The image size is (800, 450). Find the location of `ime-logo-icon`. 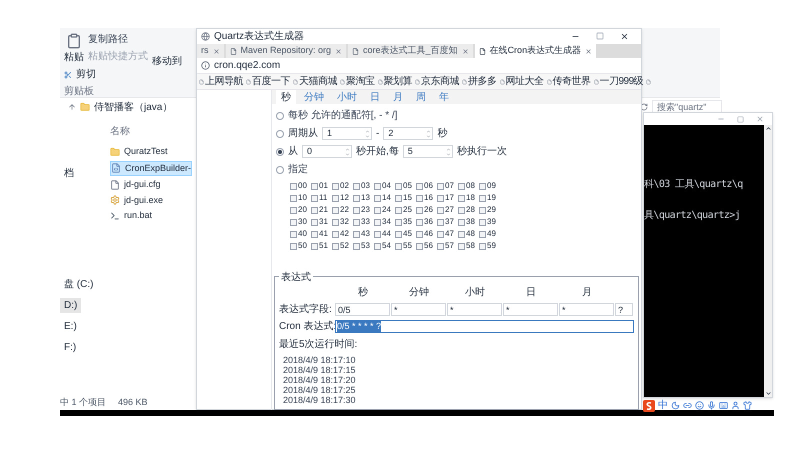

ime-logo-icon is located at coordinates (649, 406).